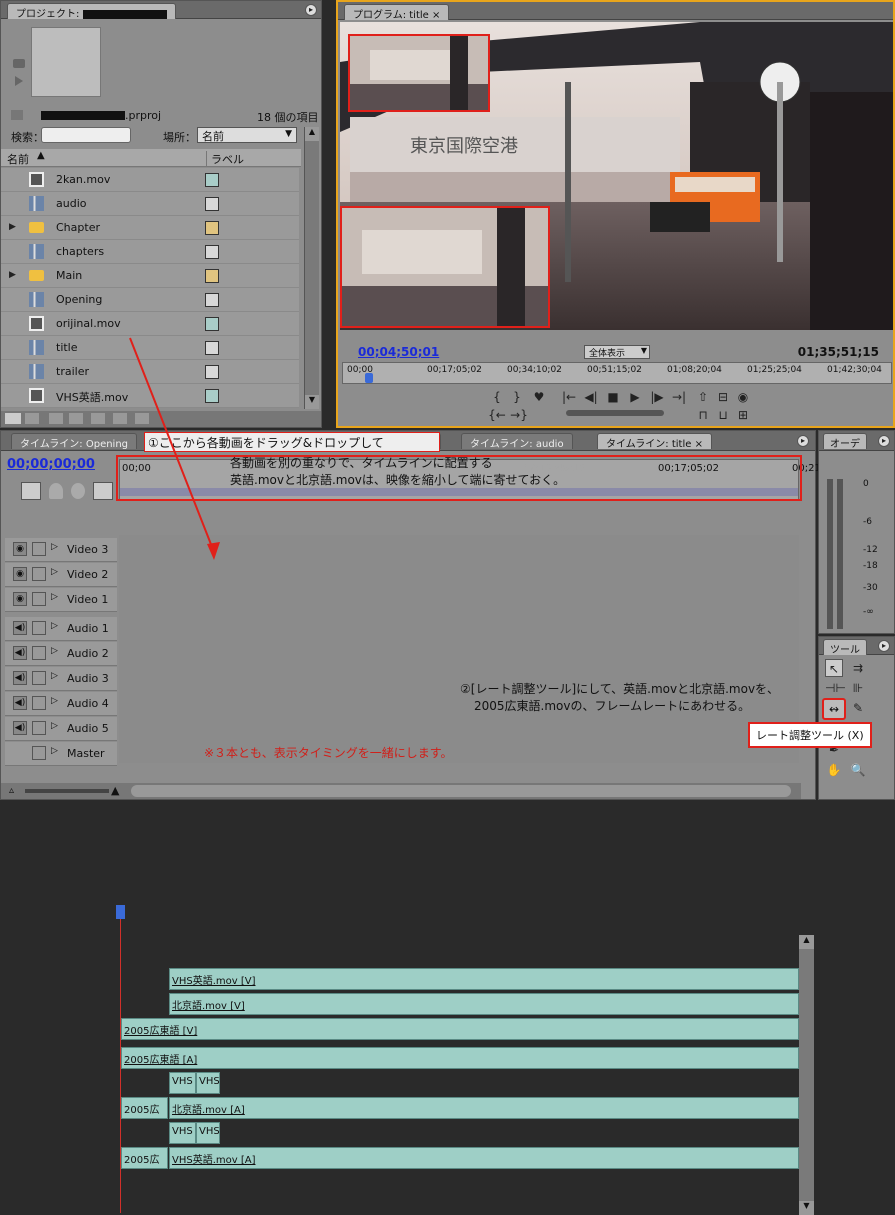  Describe the element at coordinates (150, 228) in the screenshot. I see `project-list-item: ▶ Chapter` at that location.